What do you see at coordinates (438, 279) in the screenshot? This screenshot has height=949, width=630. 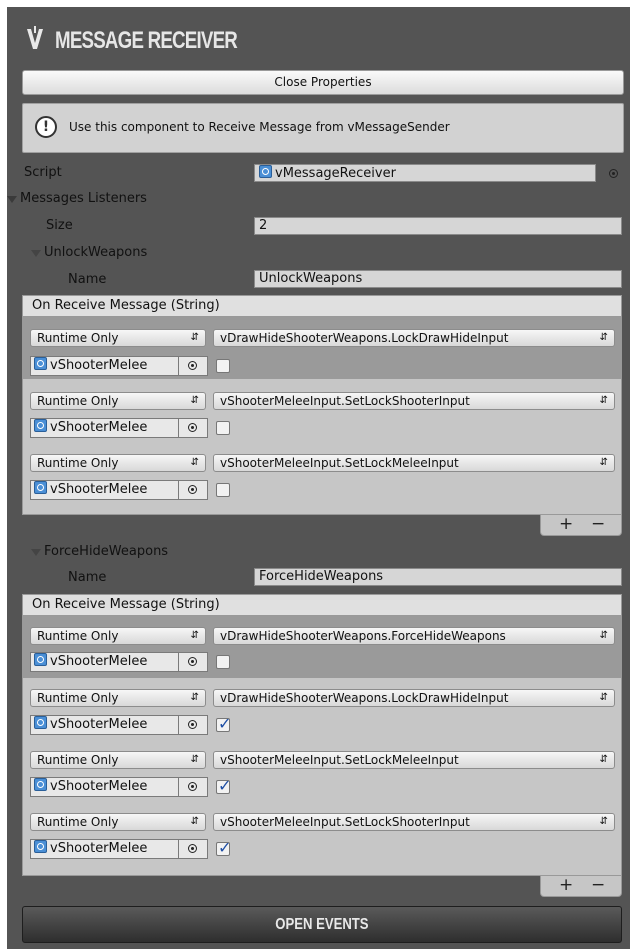 I see `name-field: UnlockWeapons` at bounding box center [438, 279].